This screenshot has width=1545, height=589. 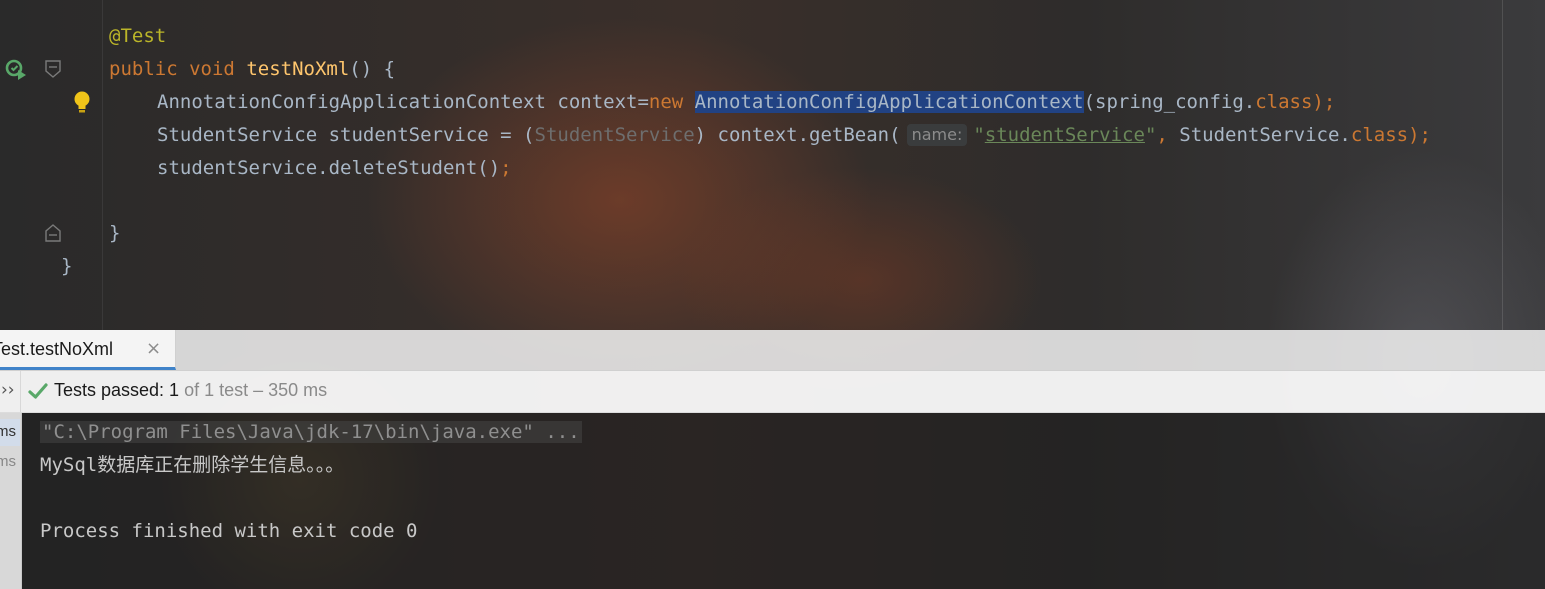 I want to click on var-assign: context=, so click(x=597, y=102).